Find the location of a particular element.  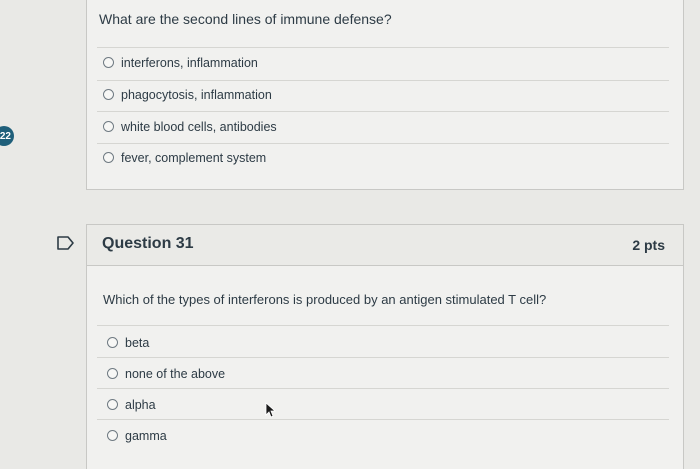

answer-label: gamma is located at coordinates (146, 435).